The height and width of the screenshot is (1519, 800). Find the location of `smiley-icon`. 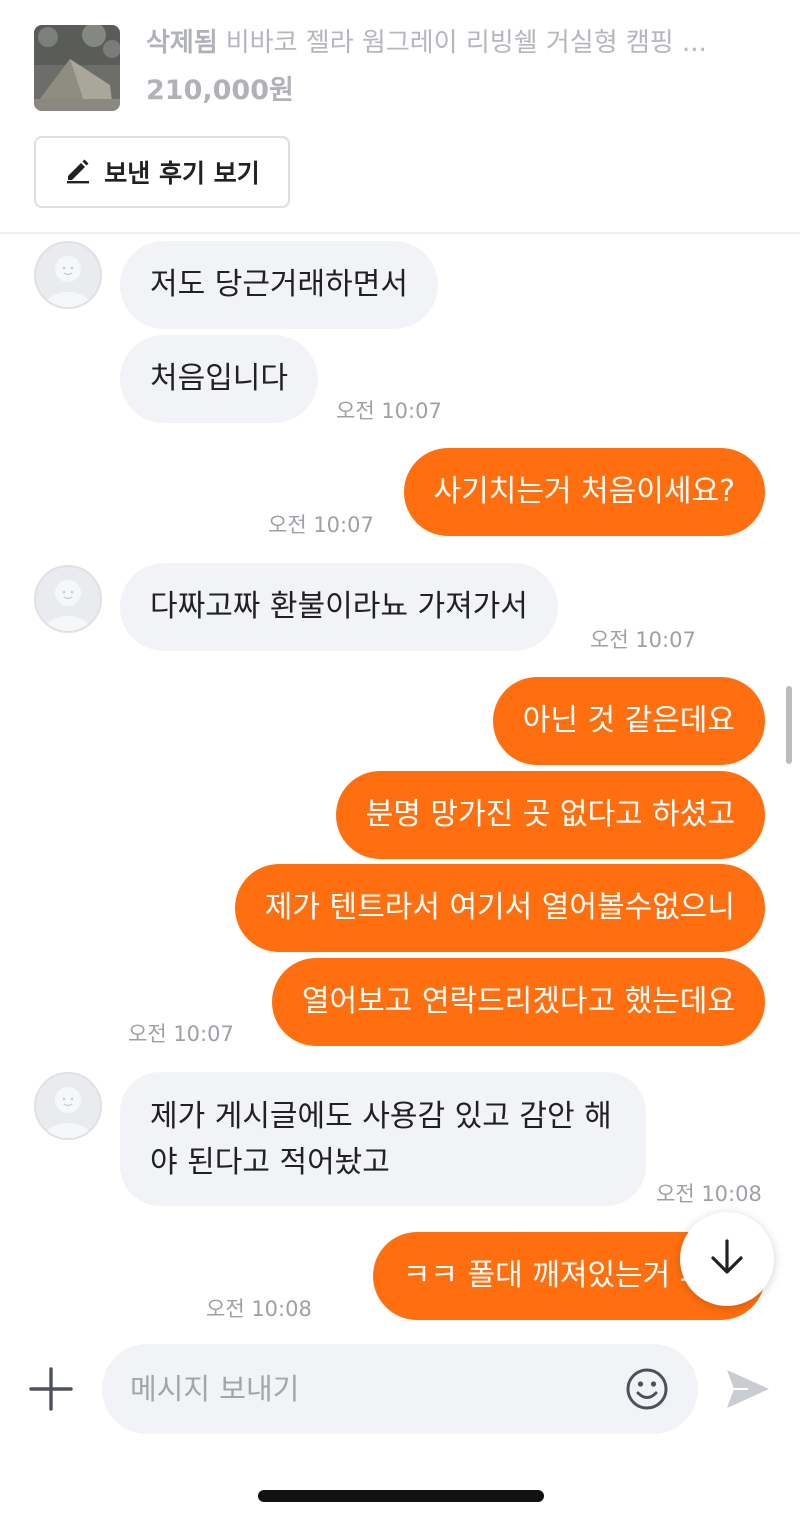

smiley-icon is located at coordinates (647, 1392).